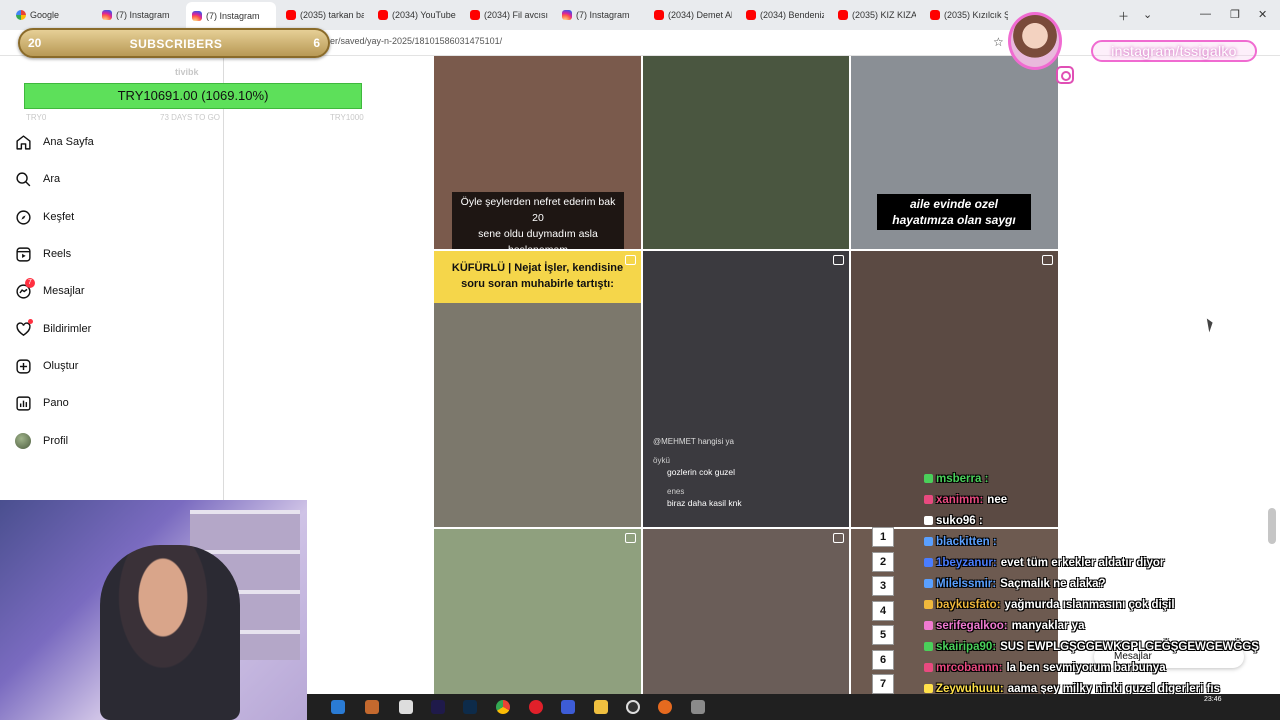  What do you see at coordinates (322, 15) in the screenshot?
I see `tab-youtube-1: (2035) tarkan bab` at bounding box center [322, 15].